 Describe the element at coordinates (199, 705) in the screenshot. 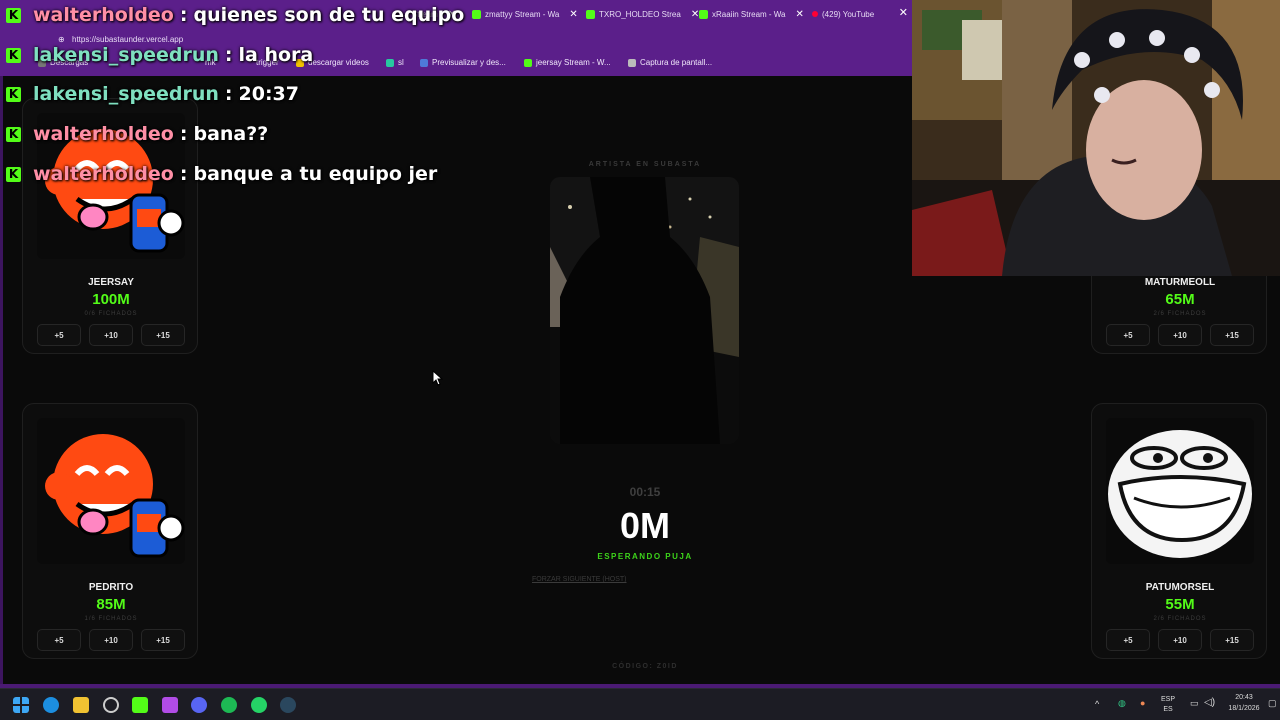

I see `discord-icon` at that location.